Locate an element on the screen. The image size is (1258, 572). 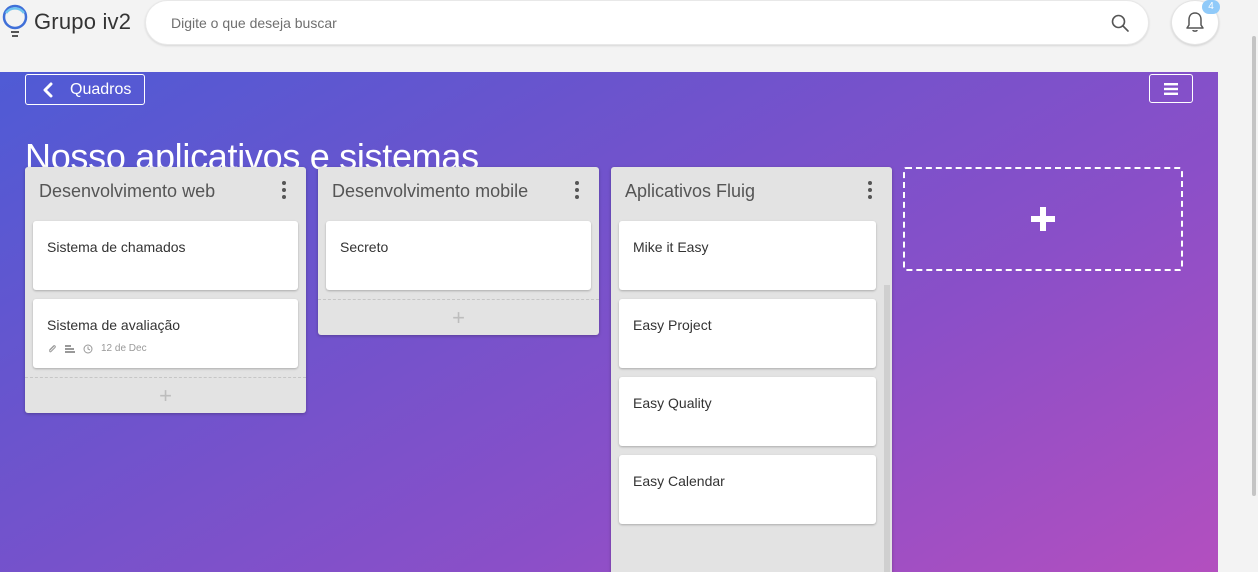
notification-count-badge: 4 is located at coordinates (1211, 7).